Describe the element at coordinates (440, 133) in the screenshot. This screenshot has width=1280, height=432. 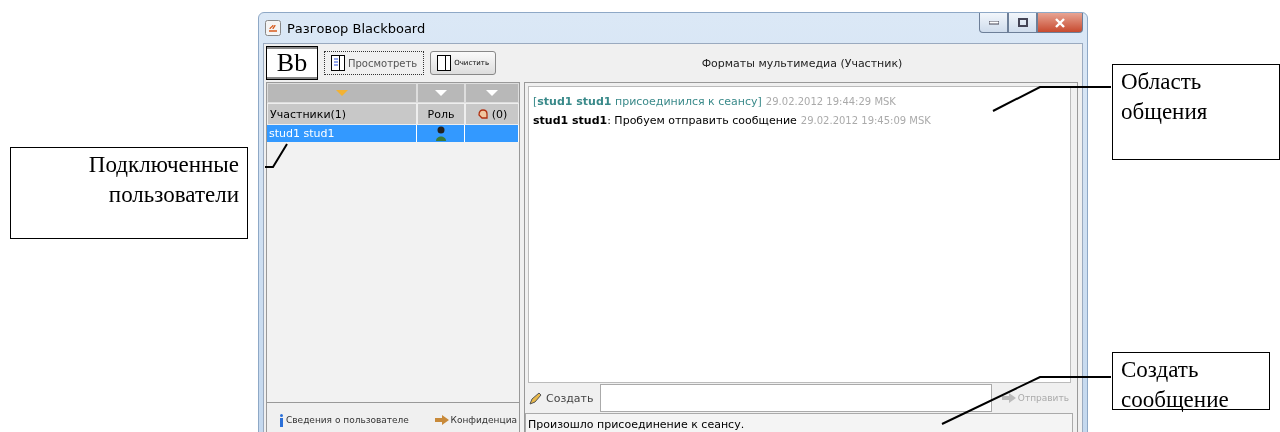
I see `user-role-icon` at that location.